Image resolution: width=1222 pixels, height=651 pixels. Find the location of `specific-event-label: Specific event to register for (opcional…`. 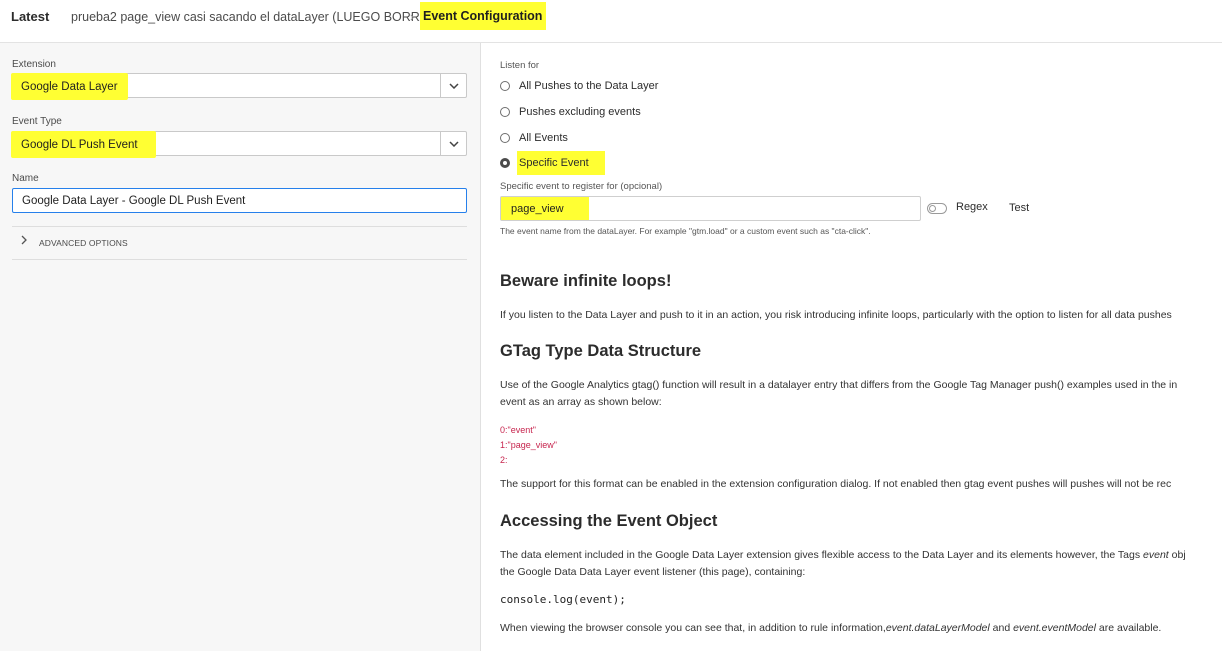

specific-event-label: Specific event to register for (opcional… is located at coordinates (581, 186).